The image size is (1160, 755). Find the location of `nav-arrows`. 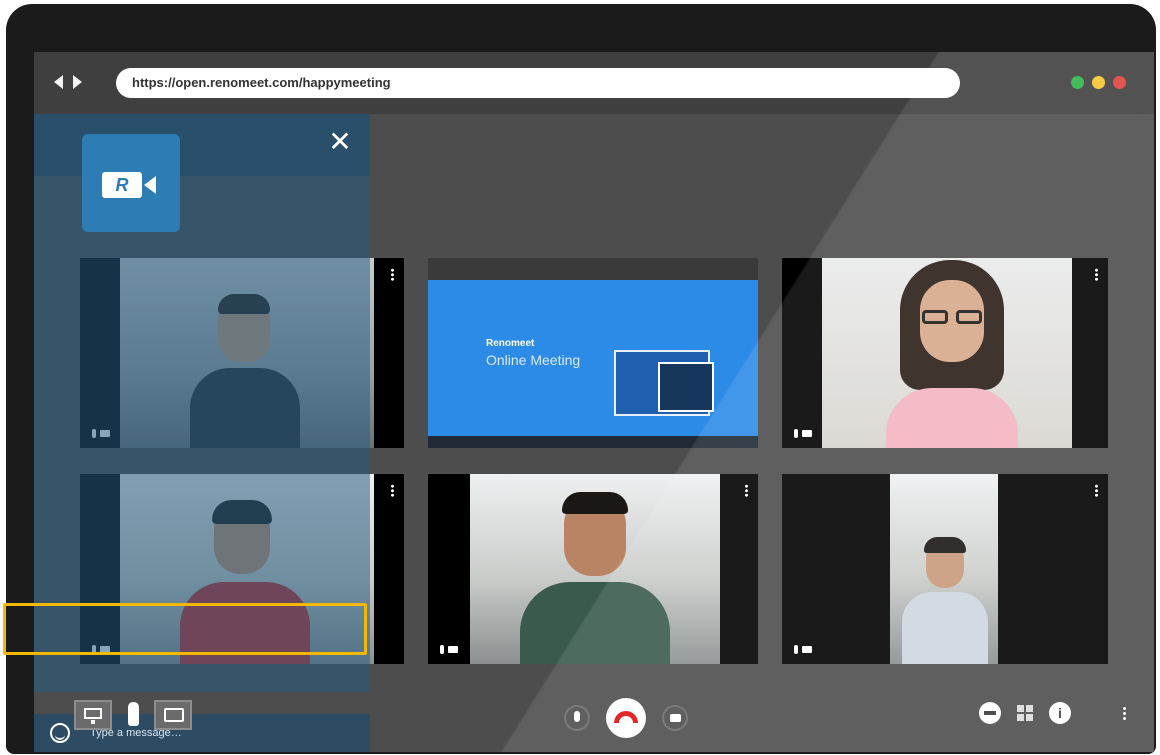

nav-arrows is located at coordinates (68, 82).